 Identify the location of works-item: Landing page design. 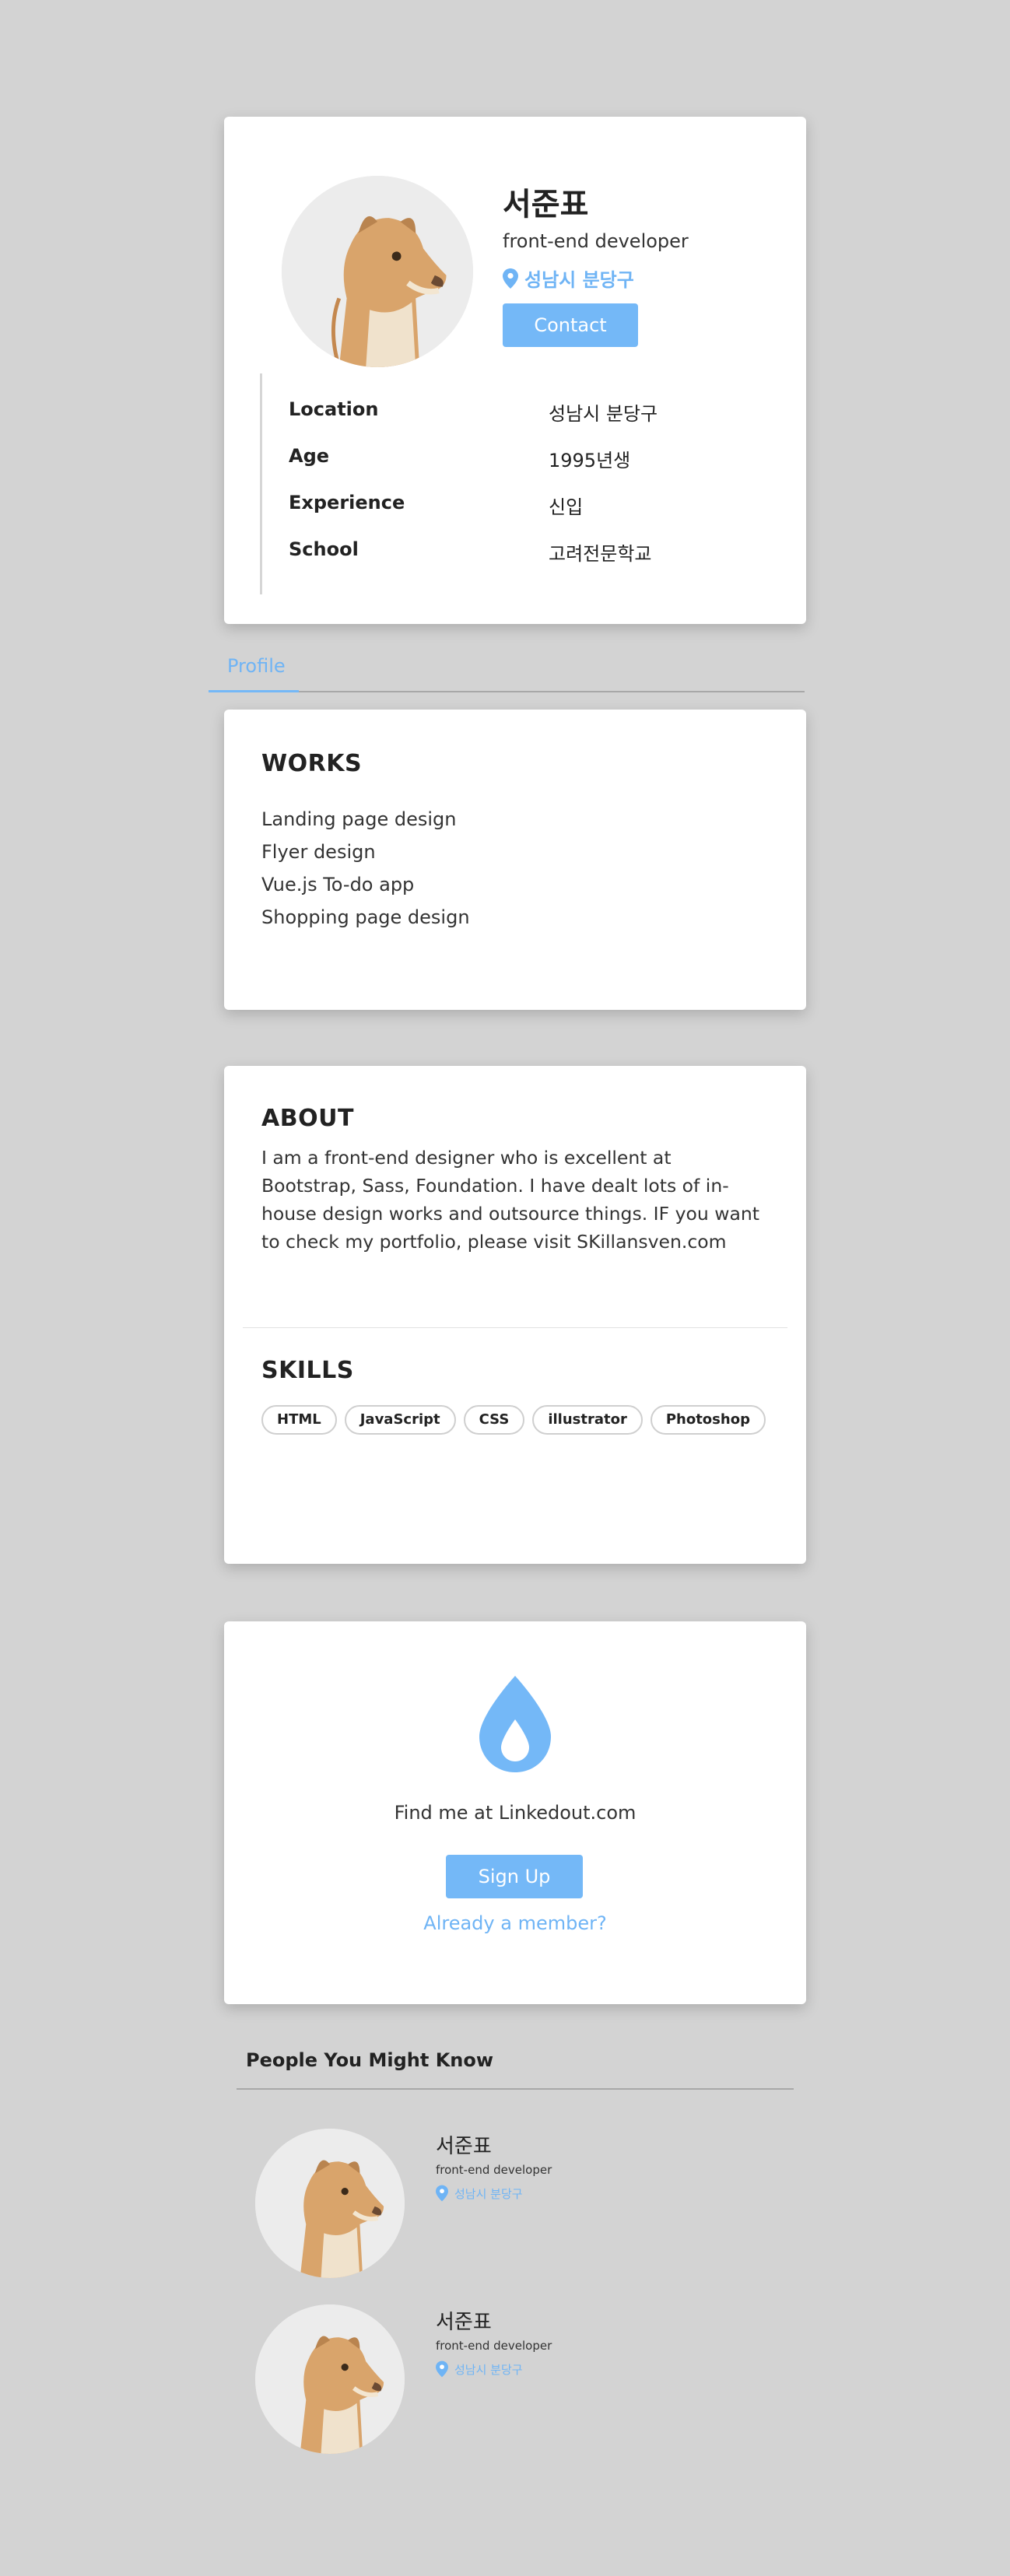
(359, 819).